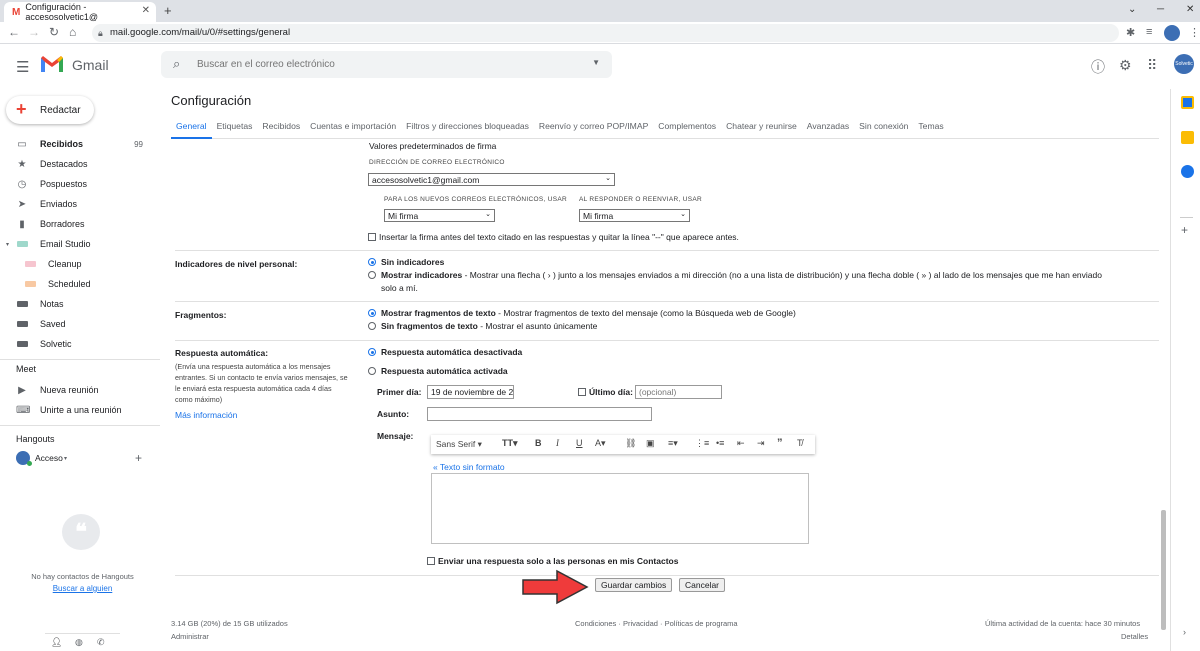 The image size is (1200, 651). Describe the element at coordinates (79, 642) in the screenshot. I see `chat-icon: ◍` at that location.